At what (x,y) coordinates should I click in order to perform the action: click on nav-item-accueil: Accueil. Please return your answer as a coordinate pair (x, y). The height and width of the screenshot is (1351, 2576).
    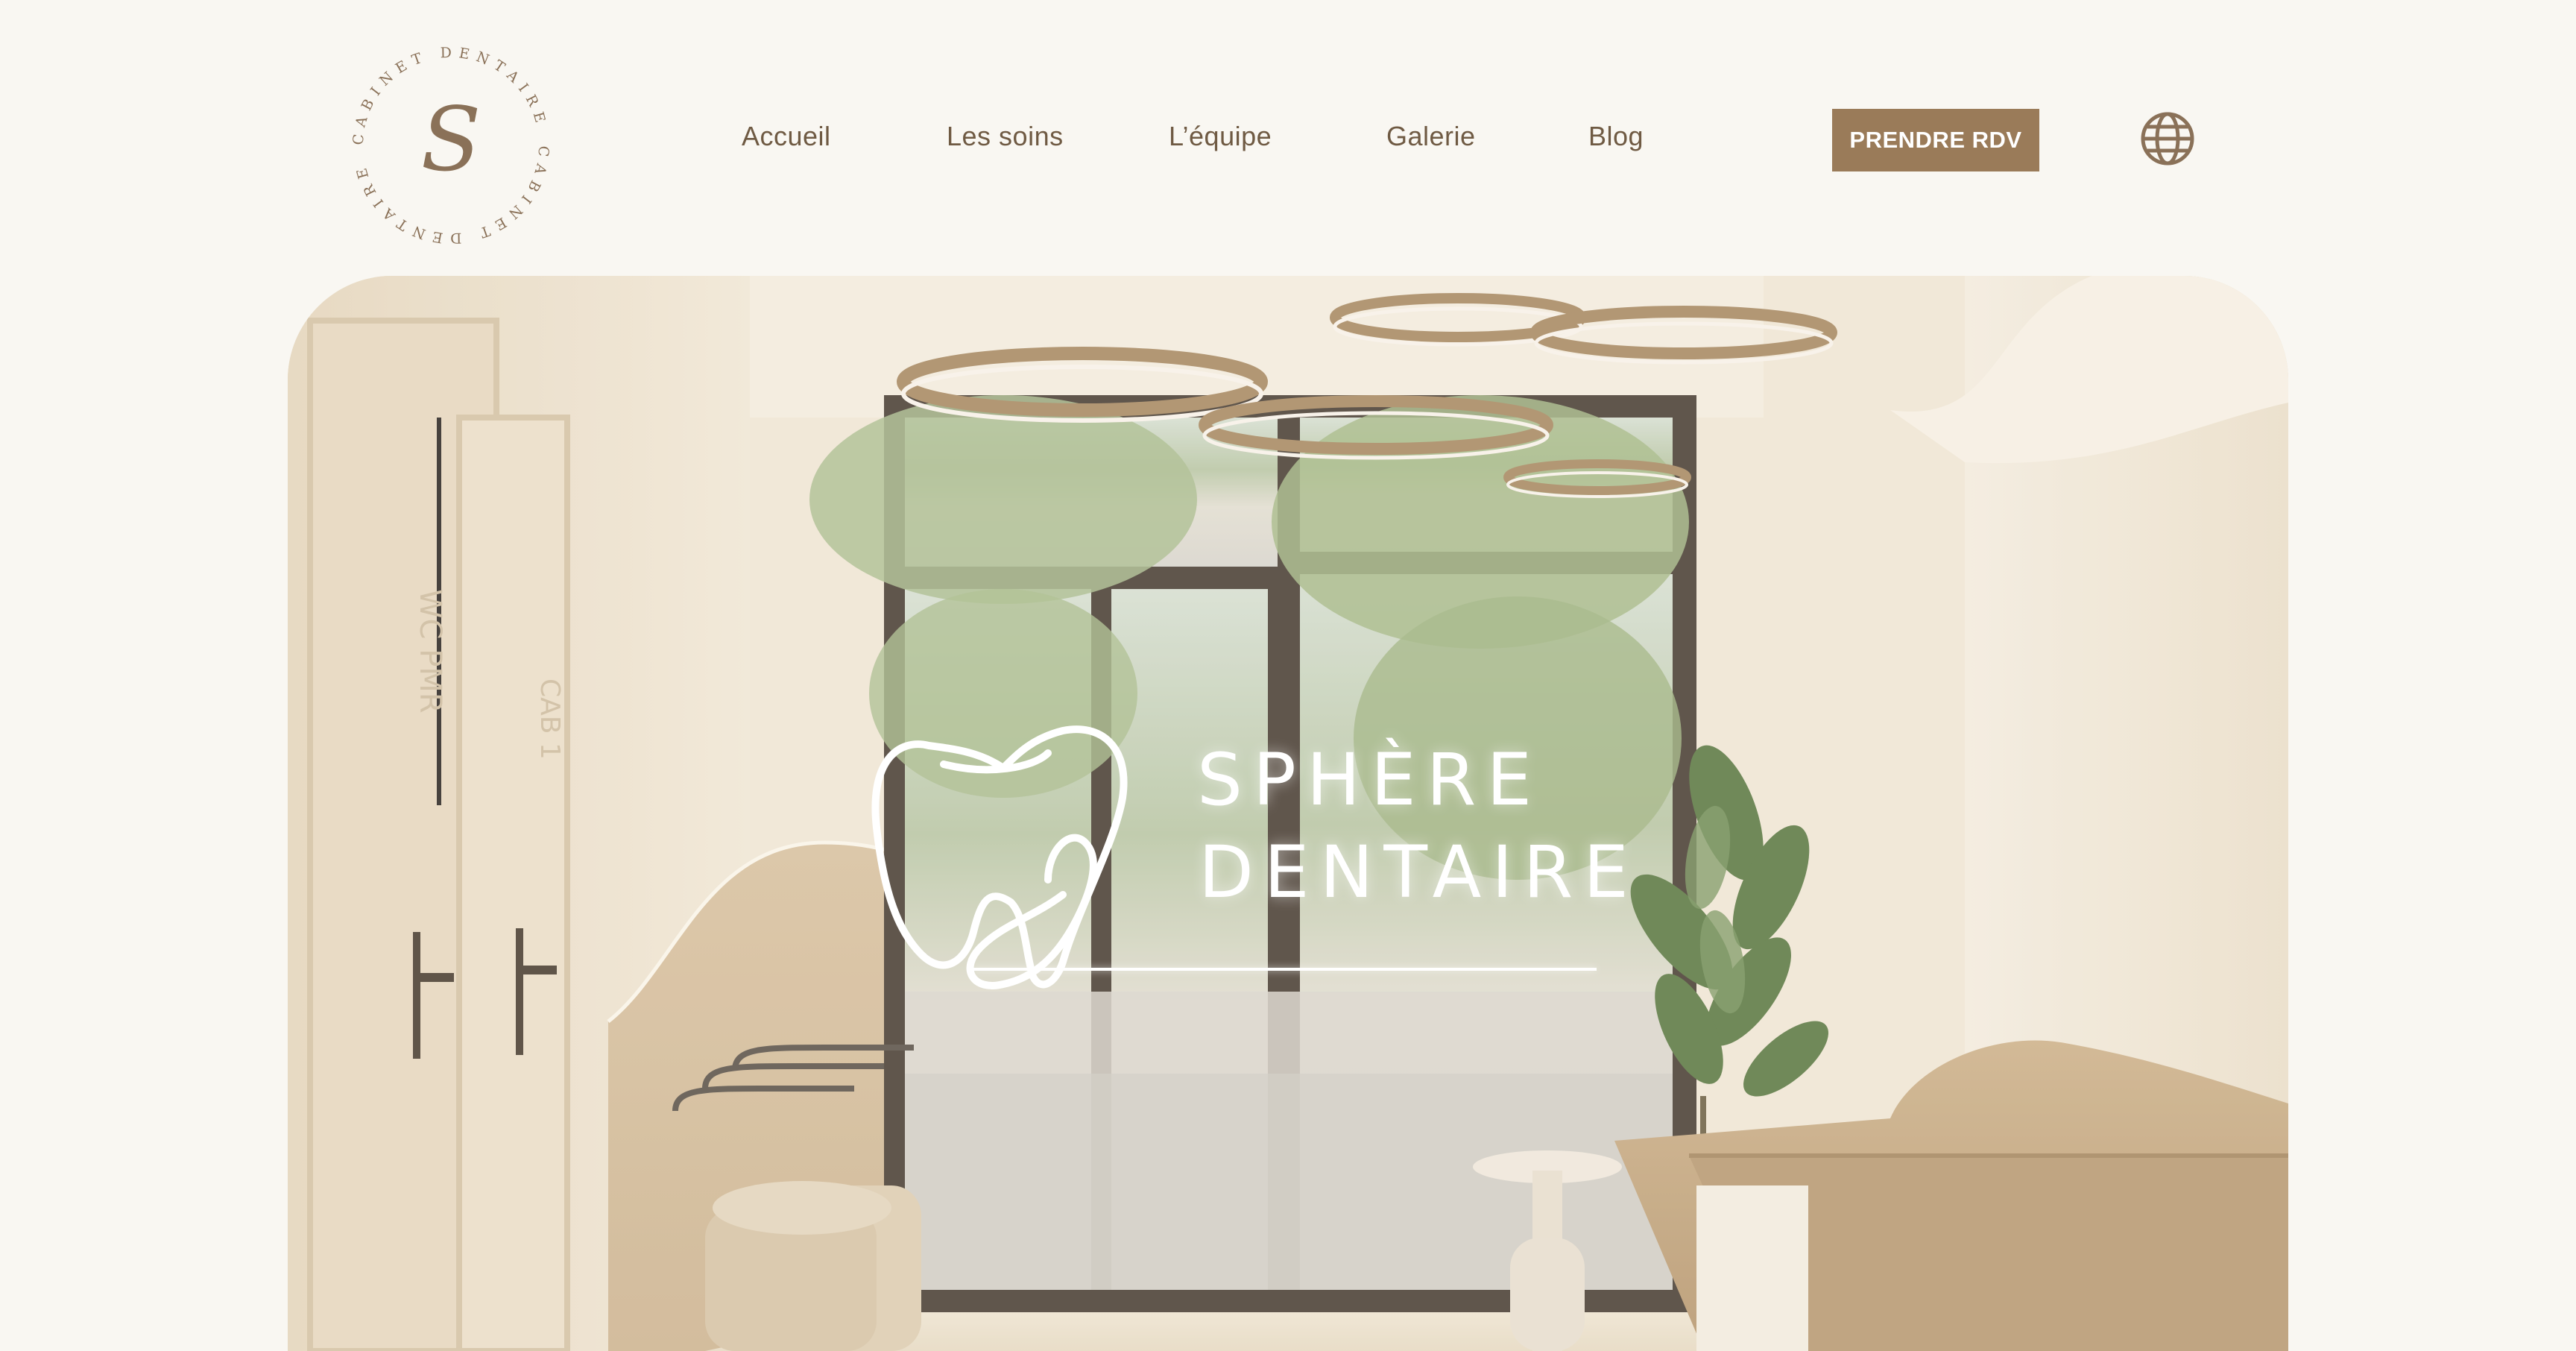
    Looking at the image, I should click on (787, 136).